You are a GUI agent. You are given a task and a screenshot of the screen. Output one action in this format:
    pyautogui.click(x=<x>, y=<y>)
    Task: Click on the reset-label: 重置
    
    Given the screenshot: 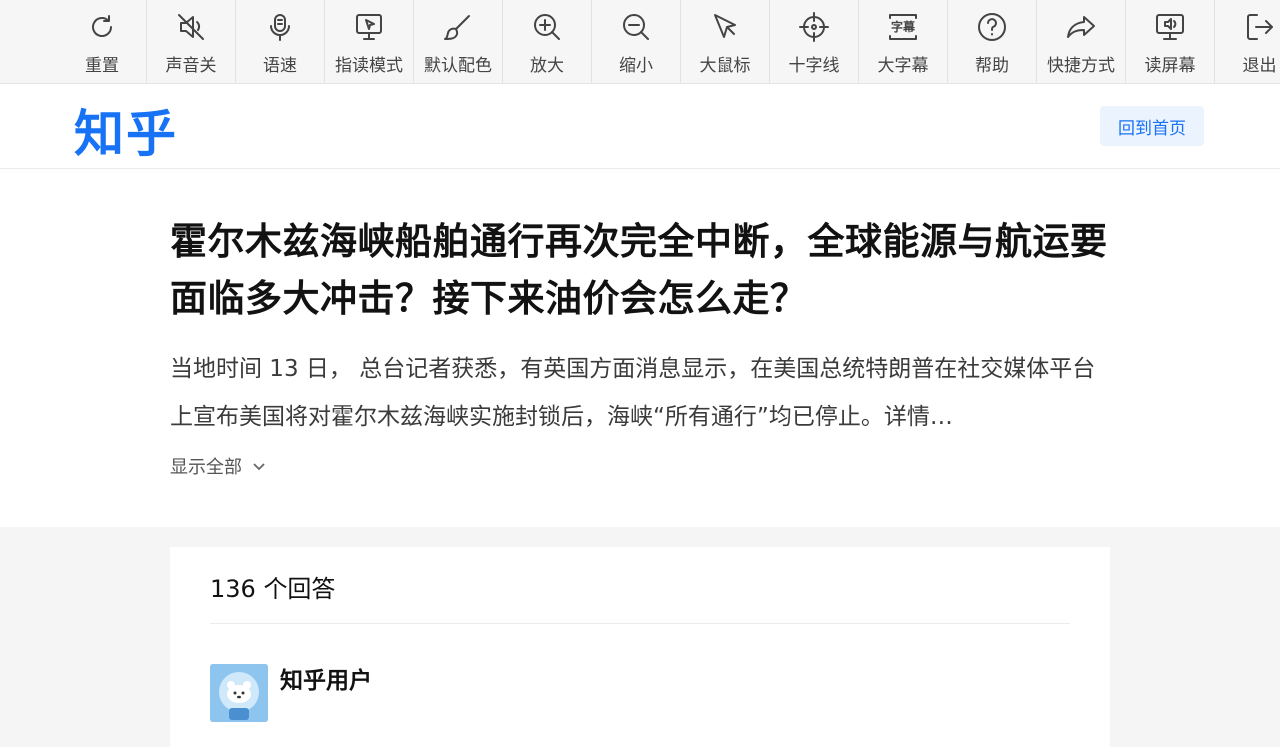 What is the action you would take?
    pyautogui.click(x=102, y=66)
    